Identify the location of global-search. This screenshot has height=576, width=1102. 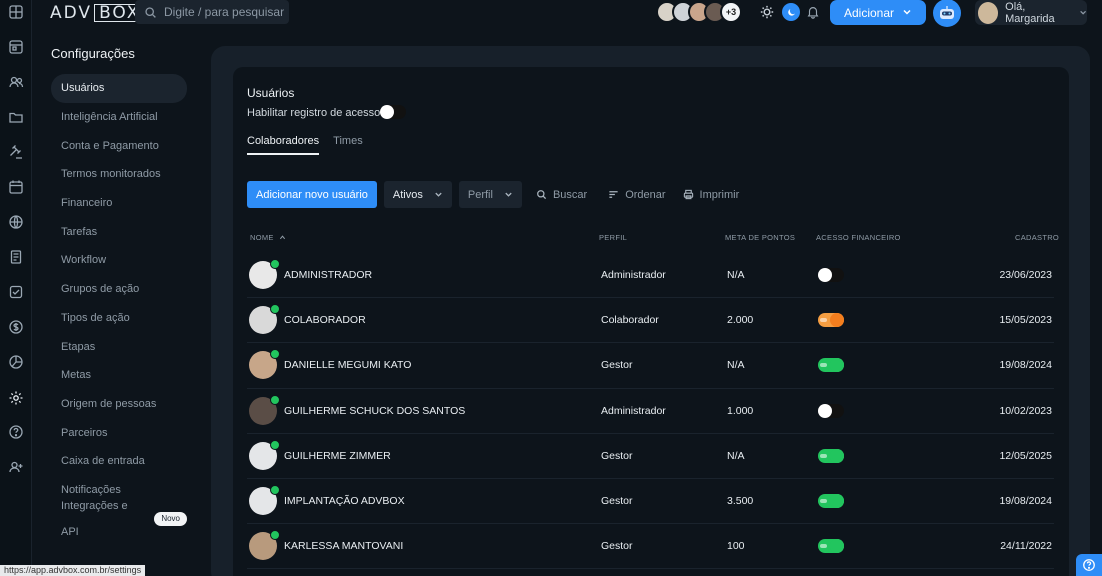
(212, 12).